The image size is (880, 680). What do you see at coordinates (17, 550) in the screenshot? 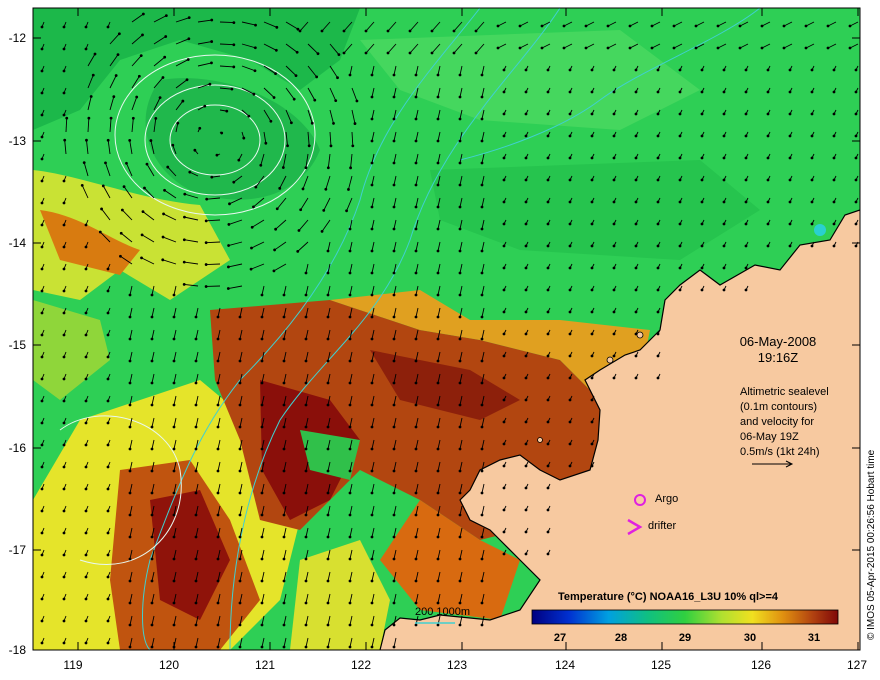
I see `lat-label: -17` at bounding box center [17, 550].